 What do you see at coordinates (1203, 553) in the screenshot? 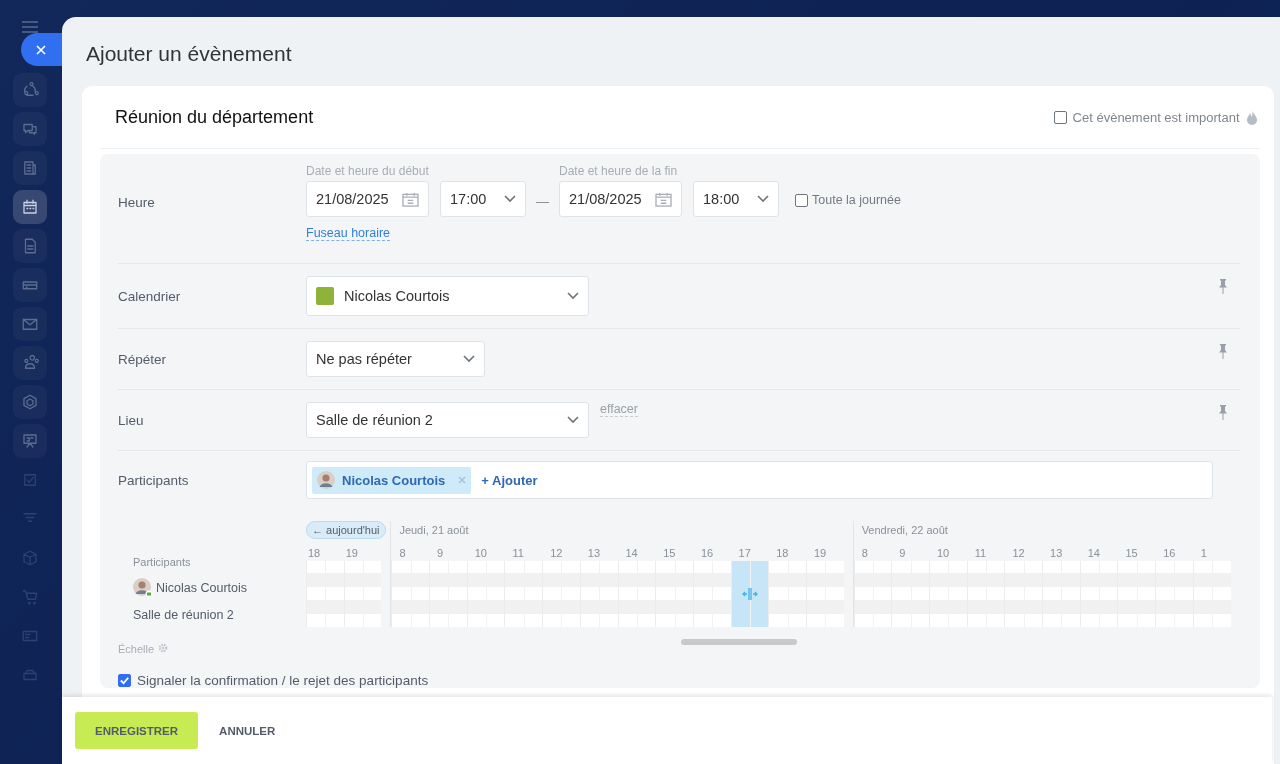
I see `hour-label: 1` at bounding box center [1203, 553].